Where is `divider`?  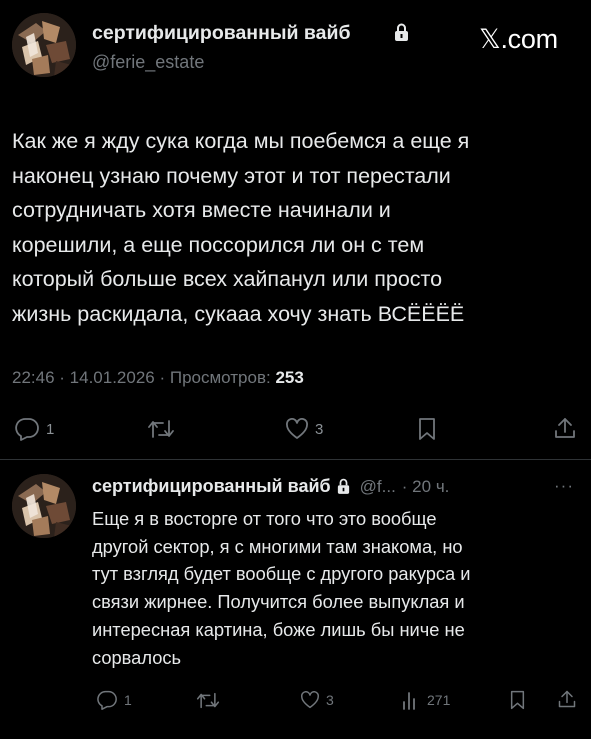
divider is located at coordinates (295, 459).